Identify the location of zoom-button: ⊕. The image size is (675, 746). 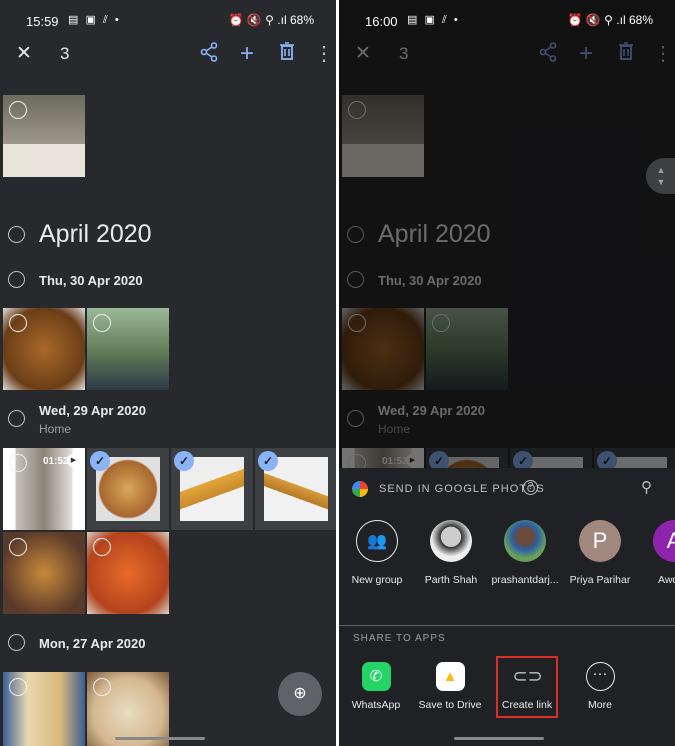
(300, 694).